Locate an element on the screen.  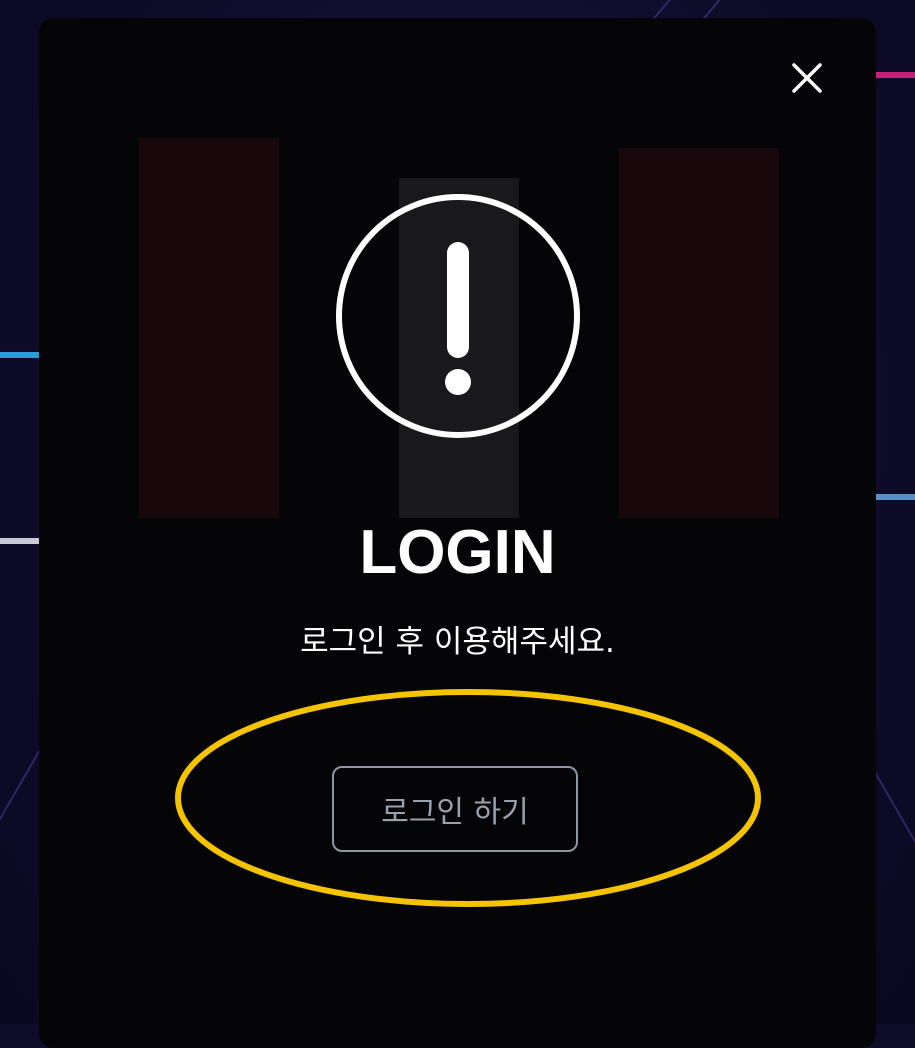
close-icon is located at coordinates (807, 78).